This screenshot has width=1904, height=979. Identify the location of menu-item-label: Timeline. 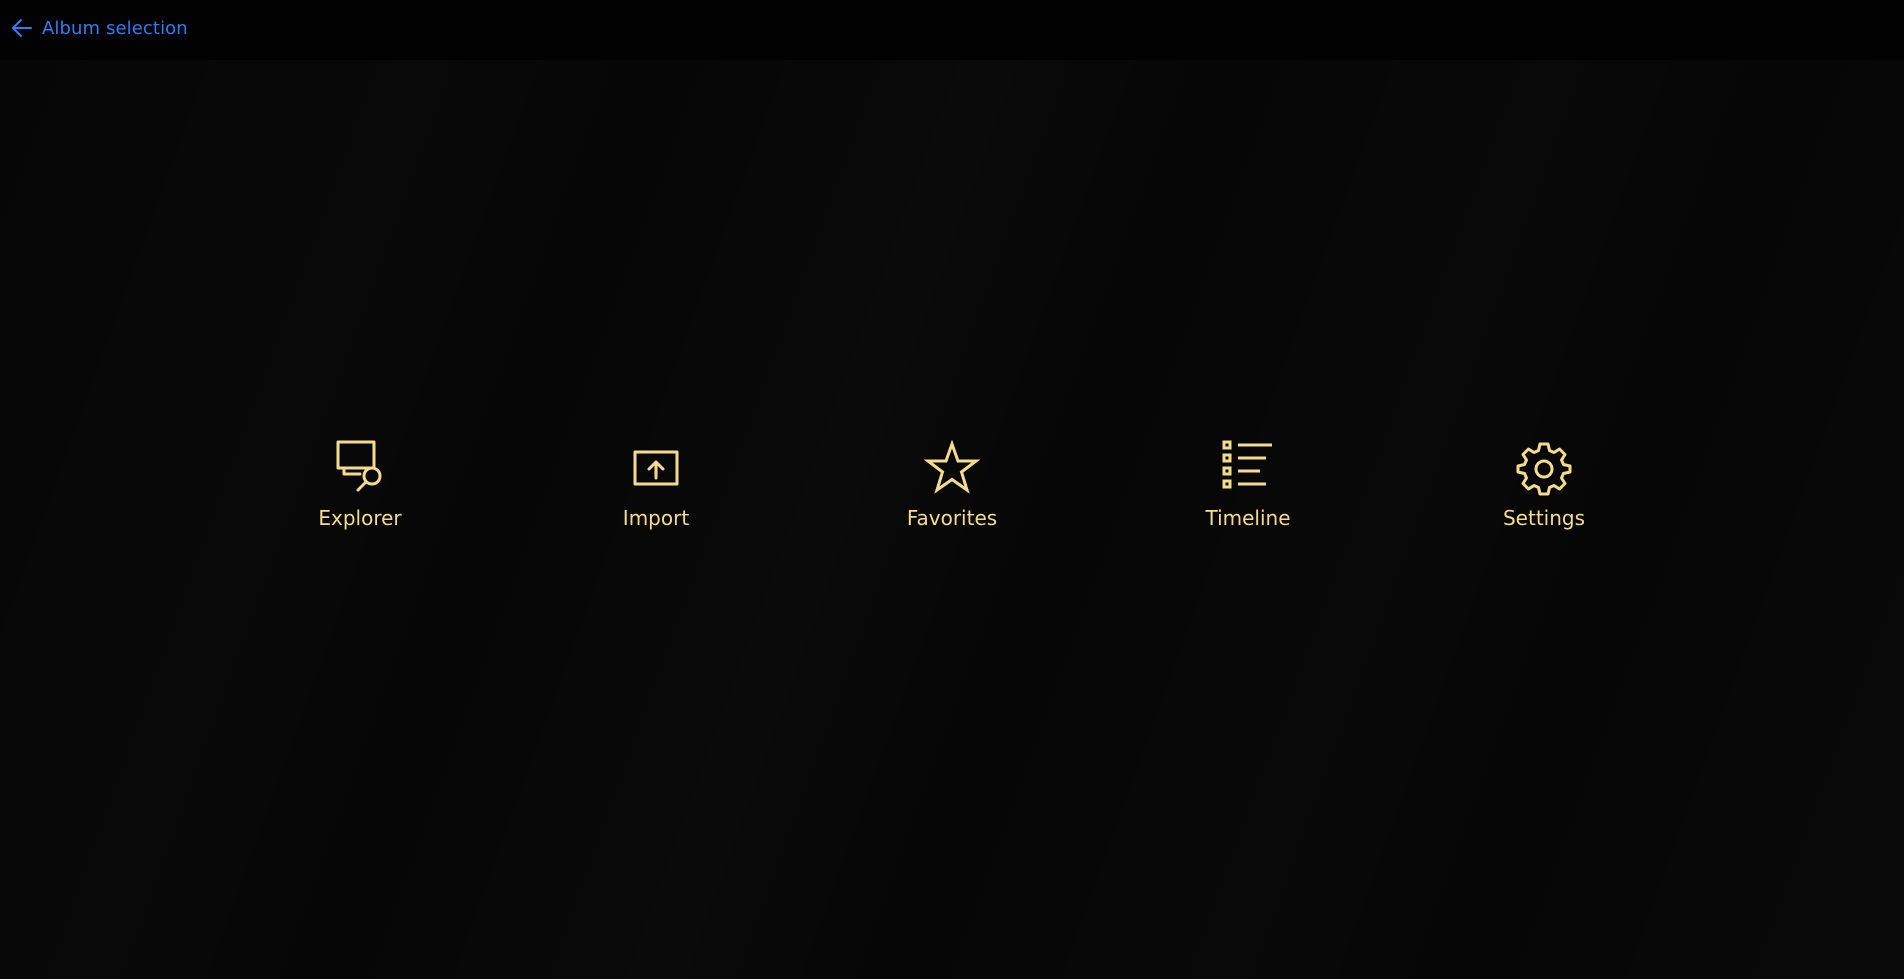
(1248, 518).